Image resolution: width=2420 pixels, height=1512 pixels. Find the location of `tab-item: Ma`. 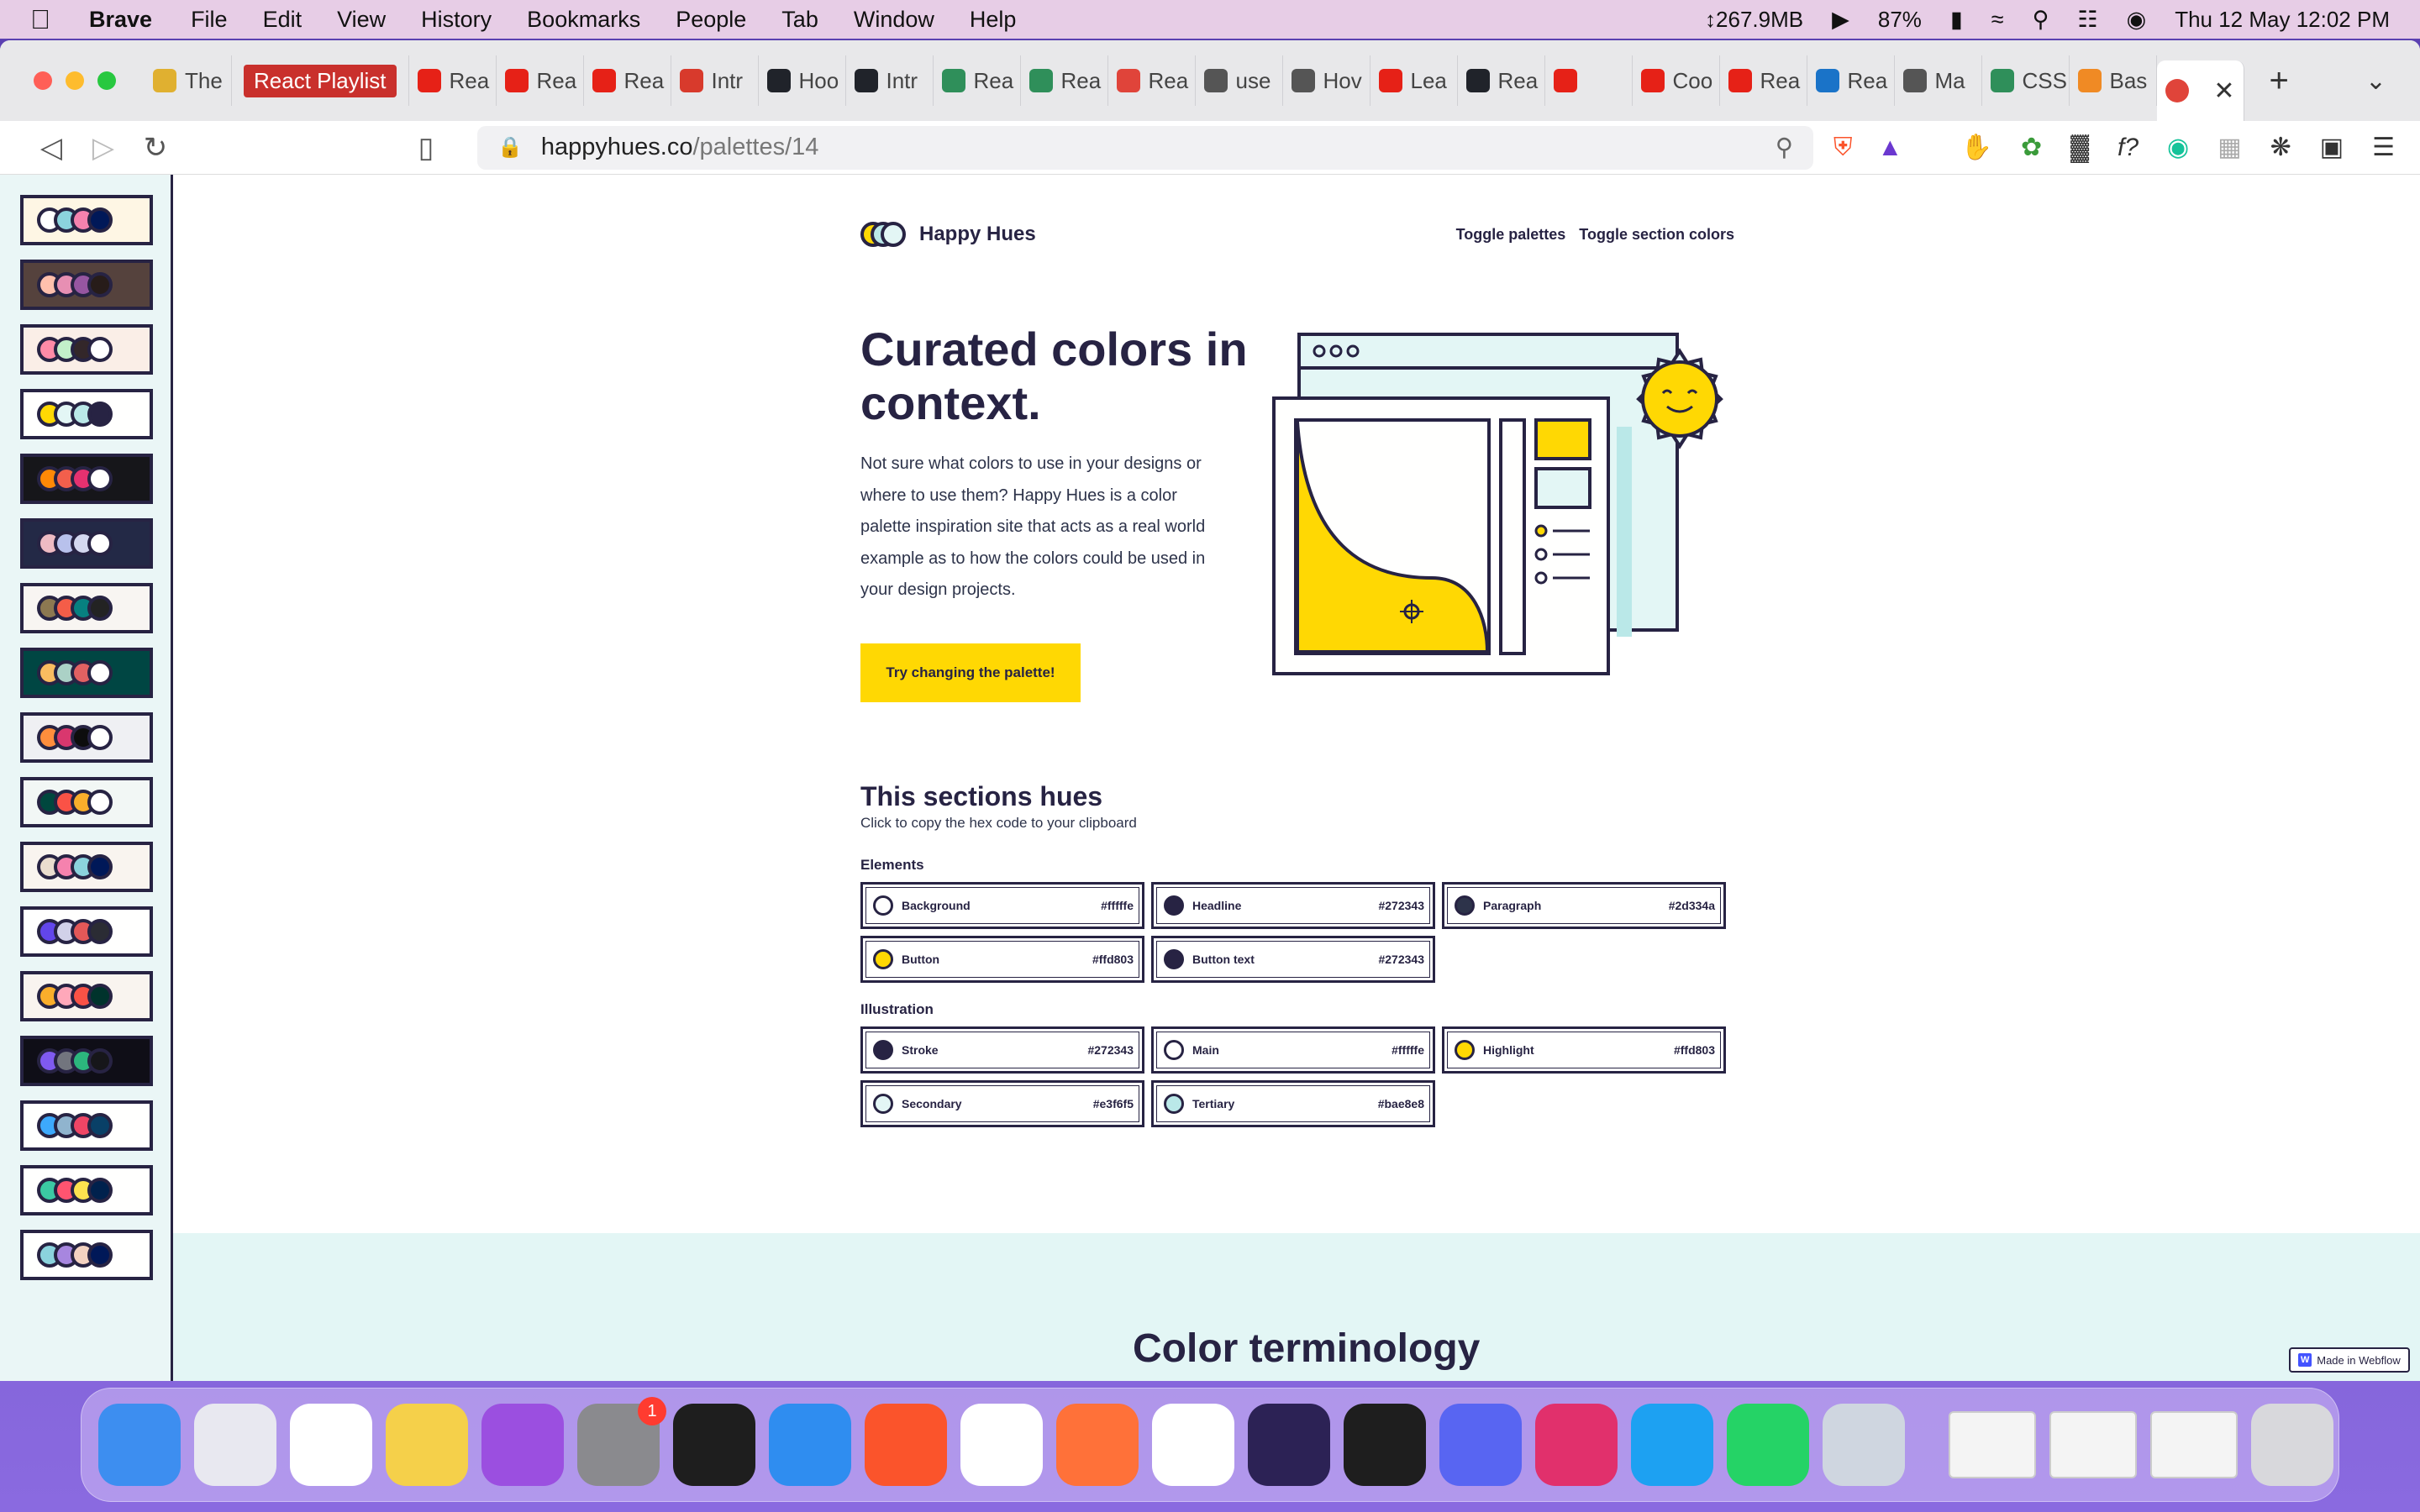

tab-item: Ma is located at coordinates (1938, 80).